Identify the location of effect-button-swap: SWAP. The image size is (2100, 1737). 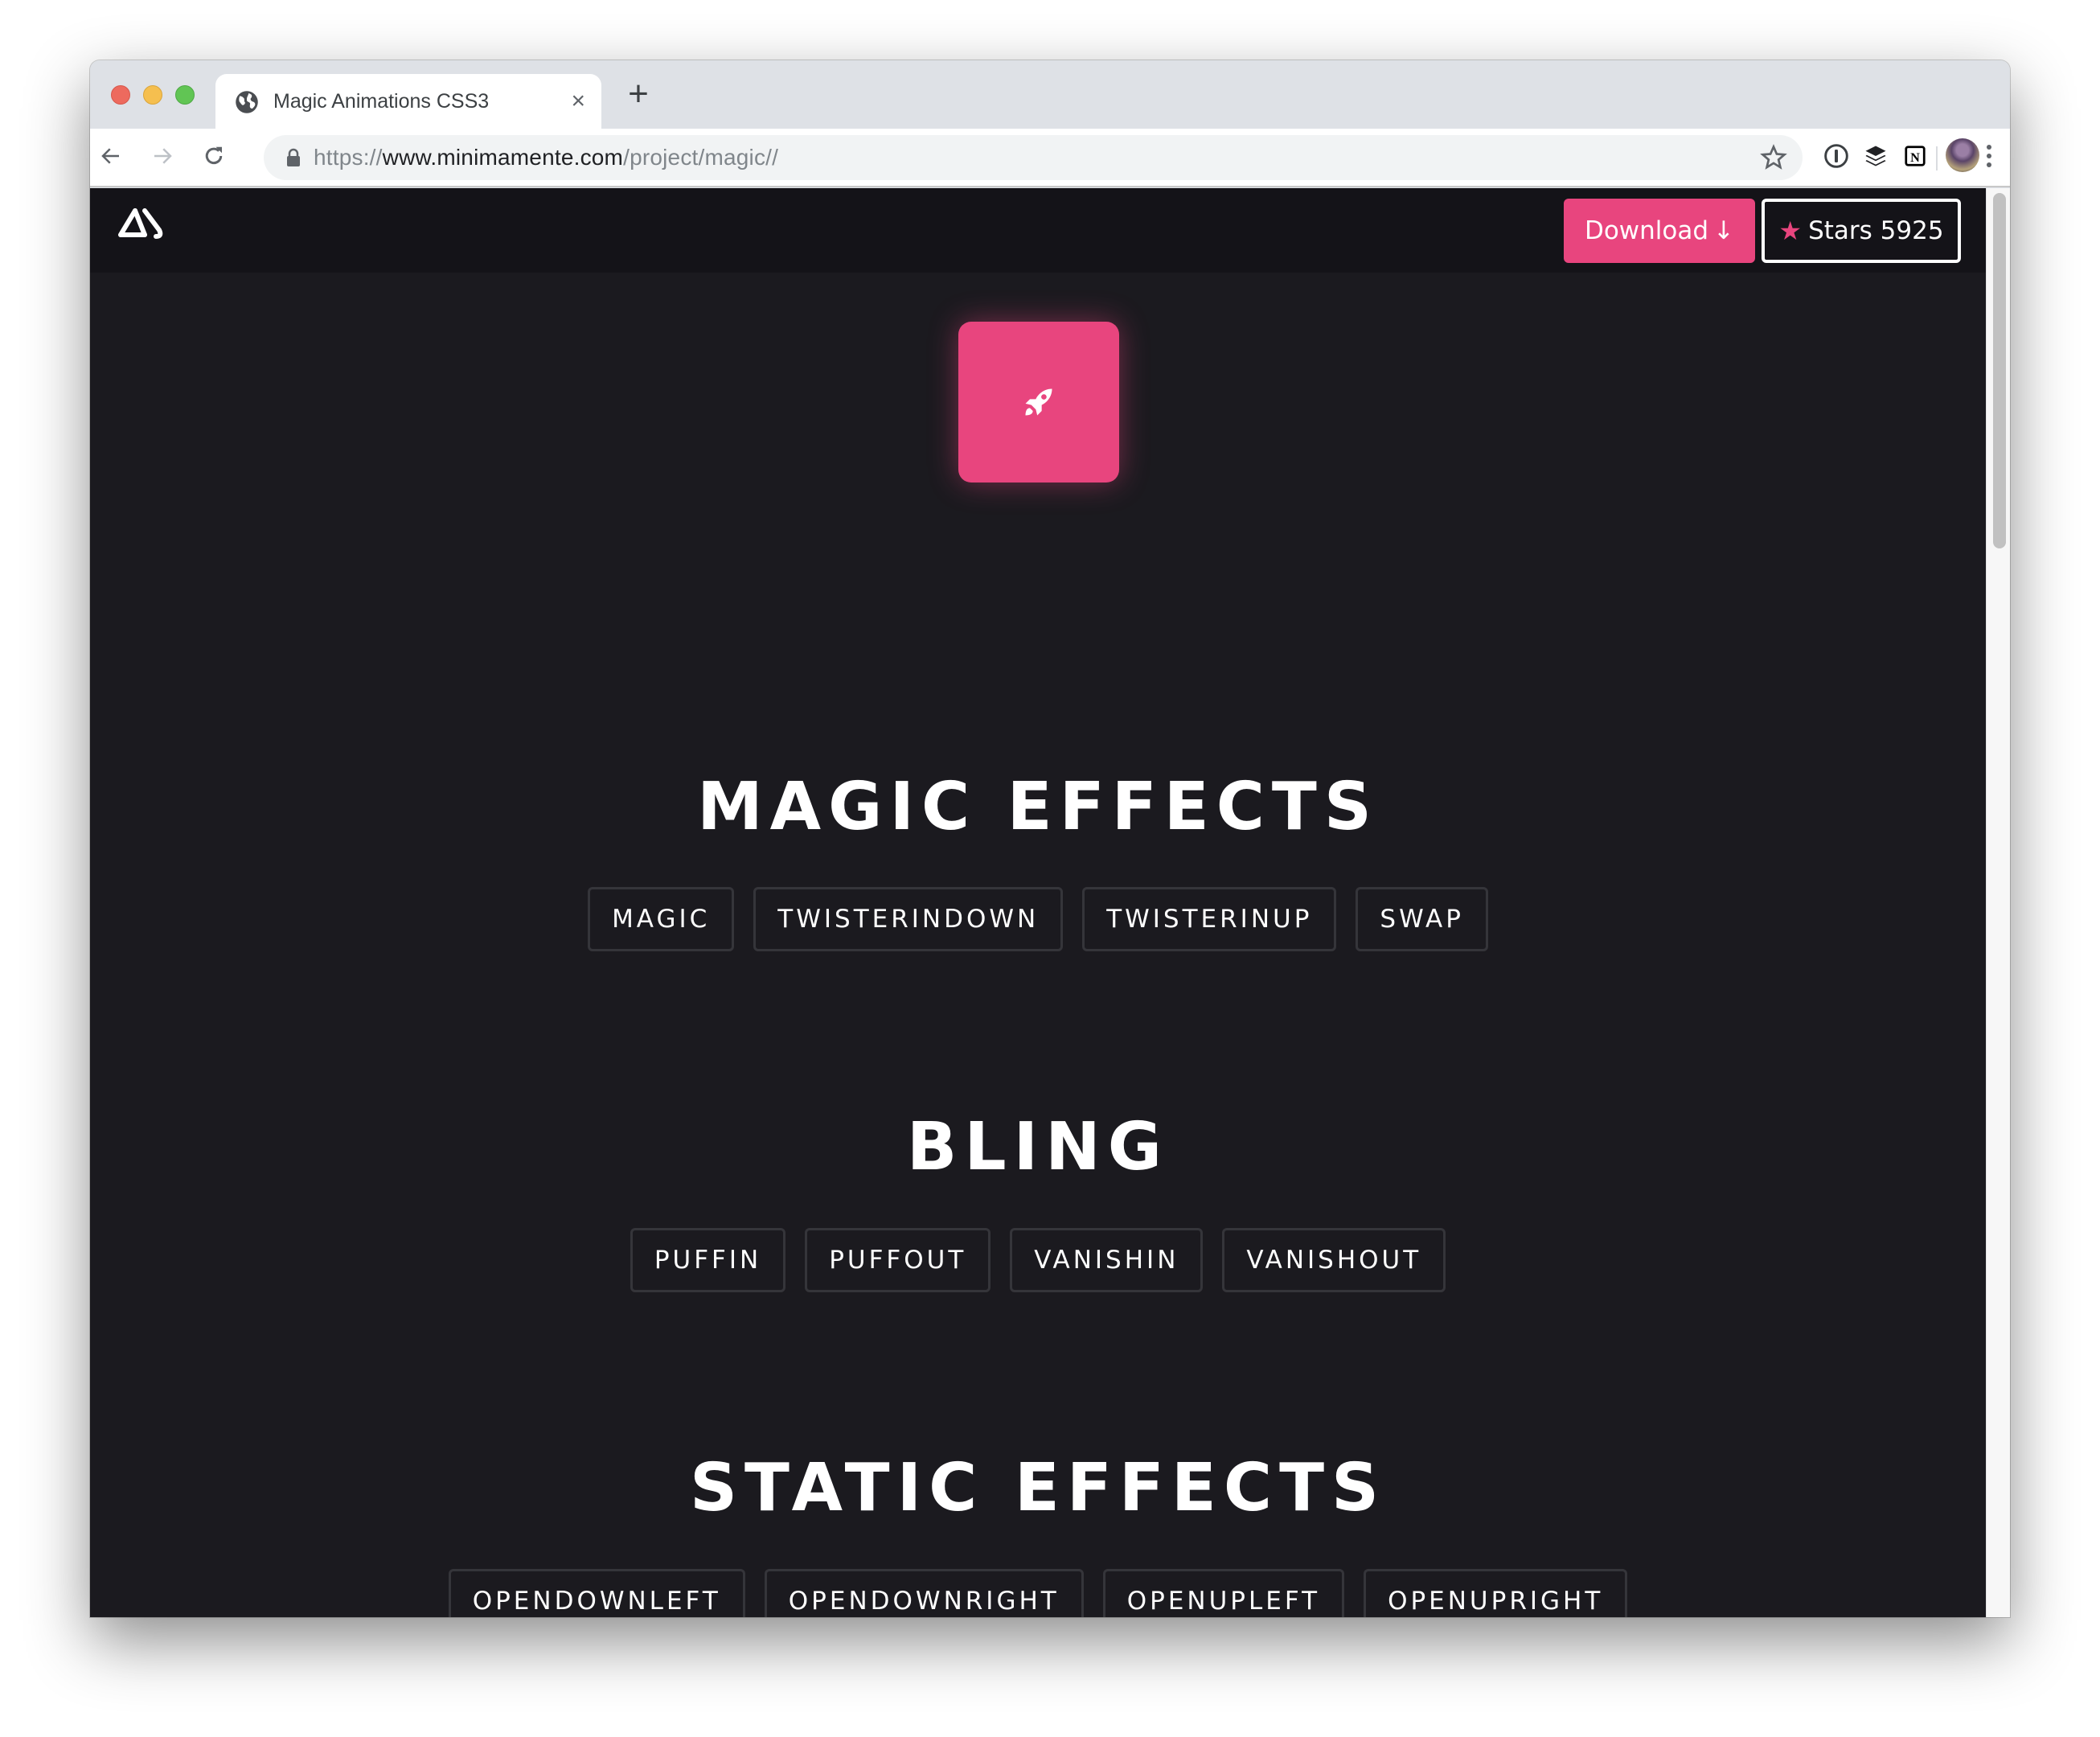
(1422, 919).